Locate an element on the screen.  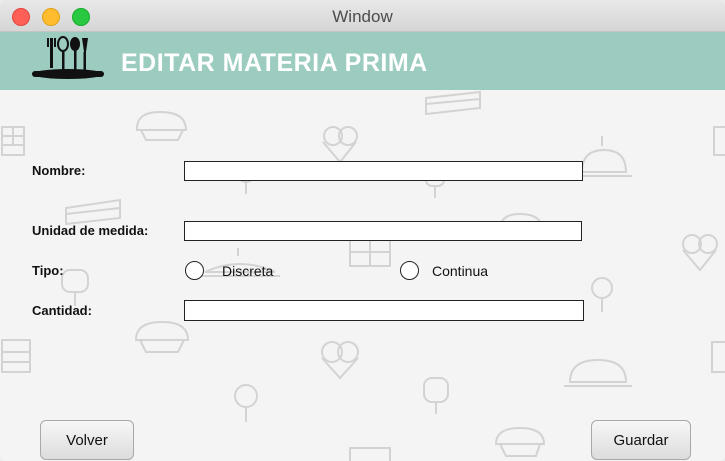
page-title: EDITAR MATERIA PRIMA is located at coordinates (274, 63).